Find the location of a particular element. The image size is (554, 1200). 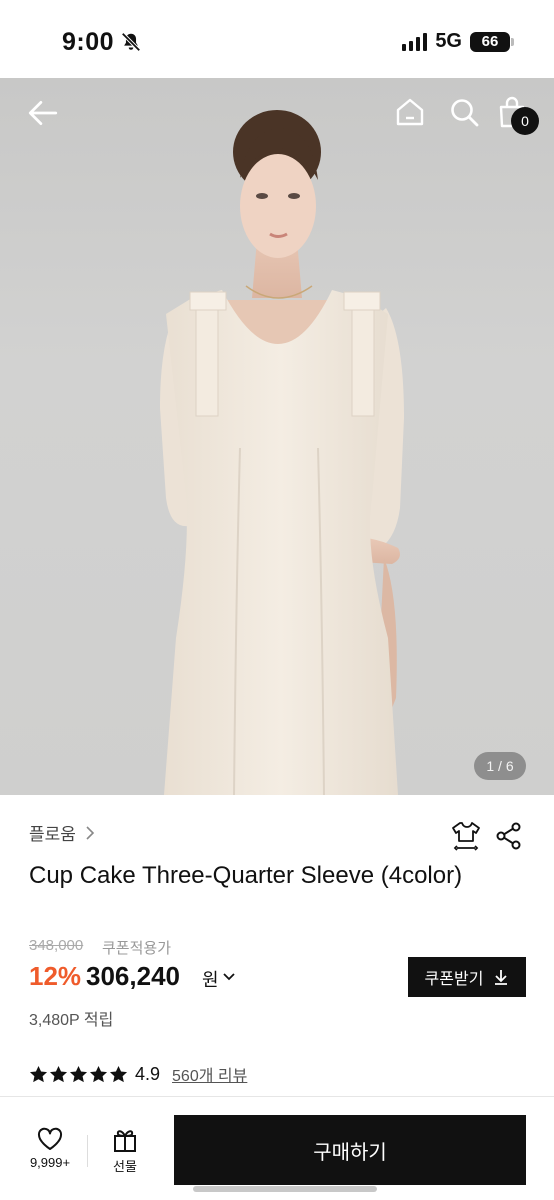

rating-value: 4.9 is located at coordinates (148, 1073).